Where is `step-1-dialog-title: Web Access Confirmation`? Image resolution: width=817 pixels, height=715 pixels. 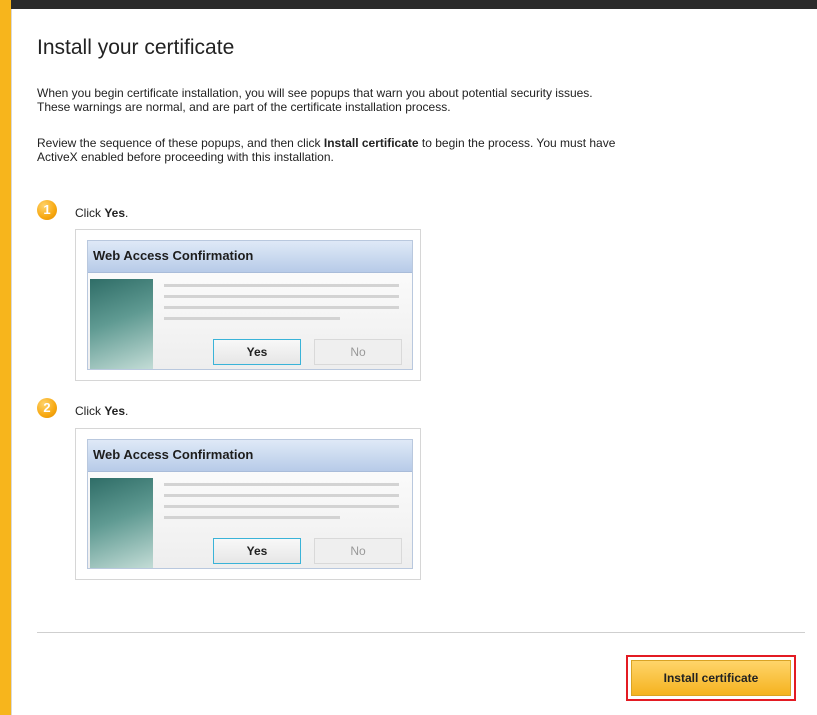 step-1-dialog-title: Web Access Confirmation is located at coordinates (250, 257).